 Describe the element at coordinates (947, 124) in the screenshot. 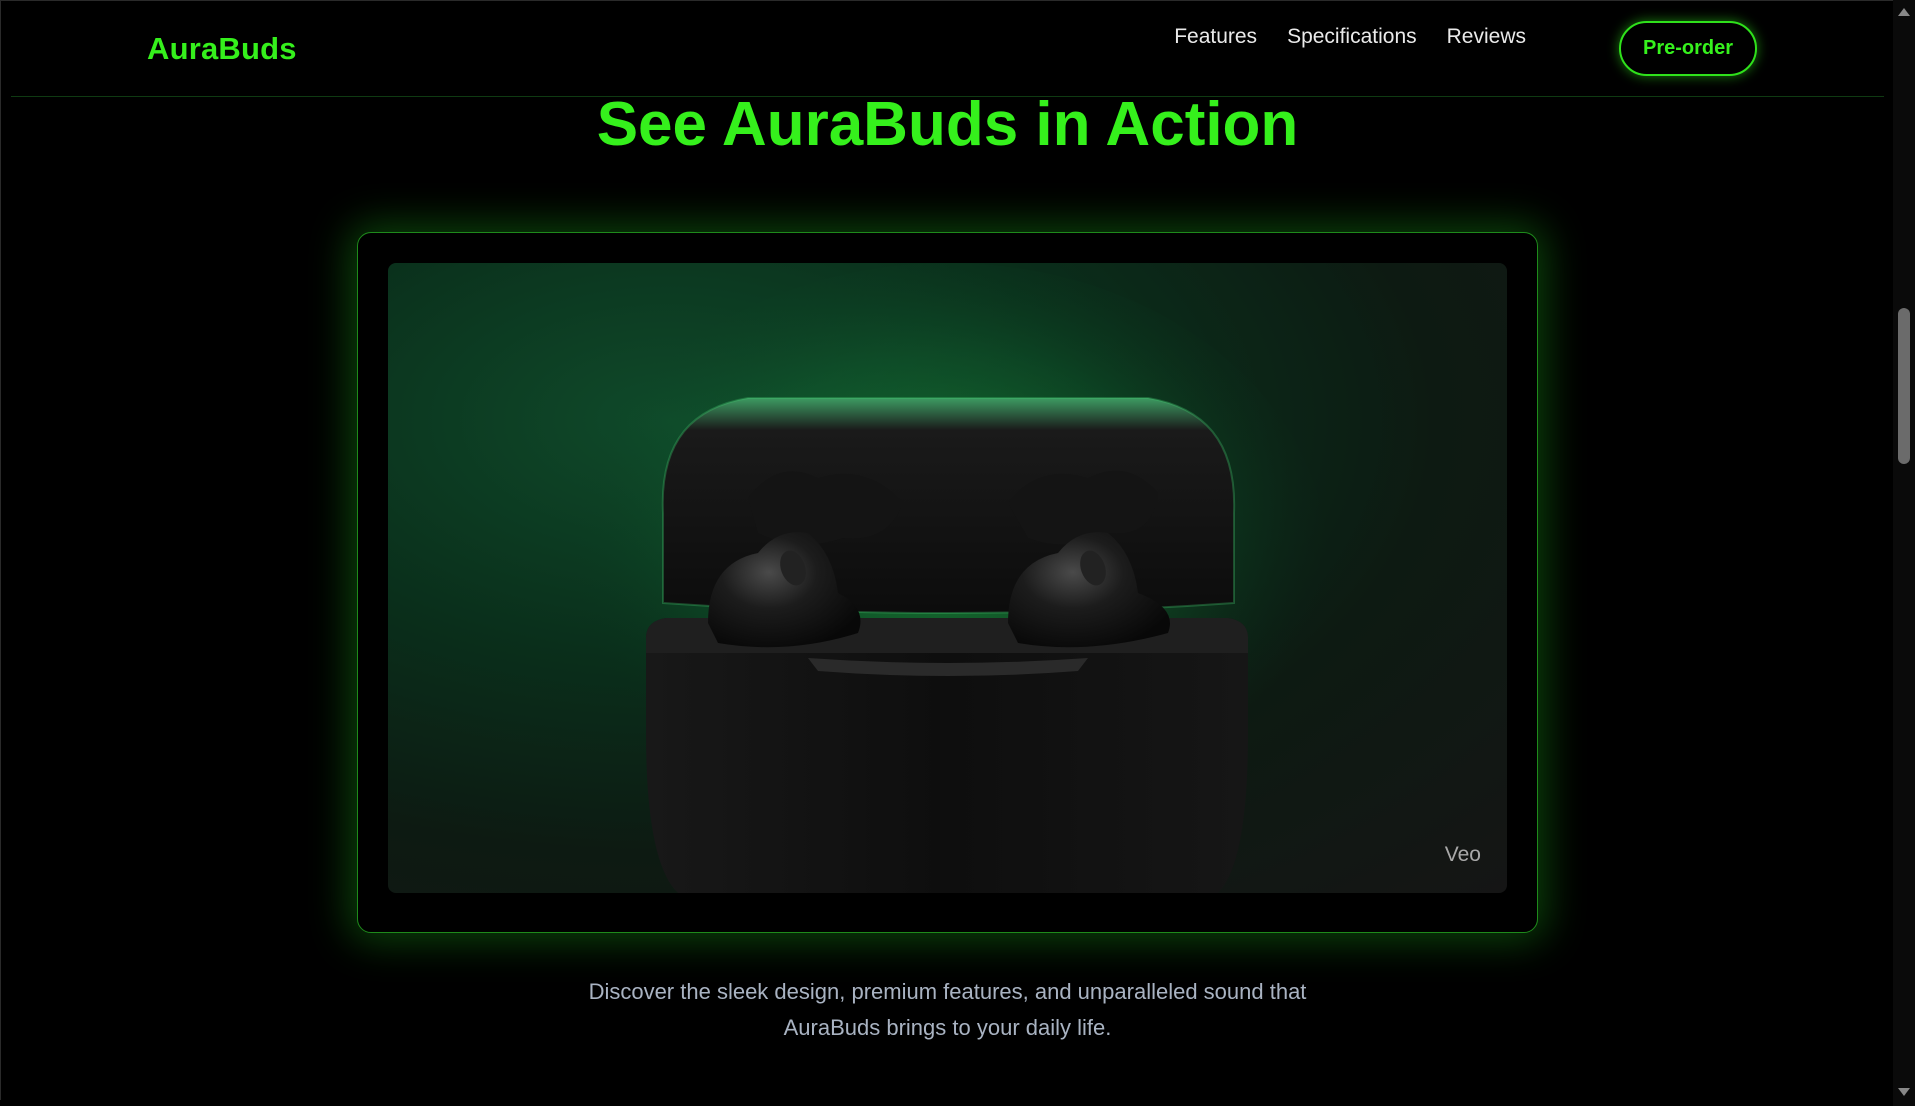

I see `section-title: See AuraBuds in Action` at that location.